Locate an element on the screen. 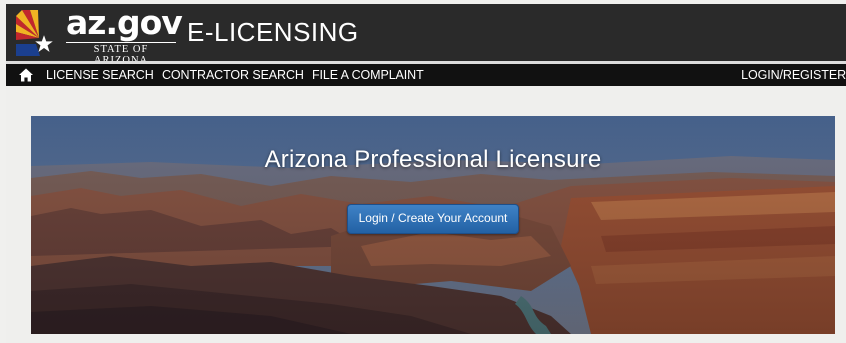  nav-contractor-search: CONTRACTOR SEARCH is located at coordinates (233, 75).